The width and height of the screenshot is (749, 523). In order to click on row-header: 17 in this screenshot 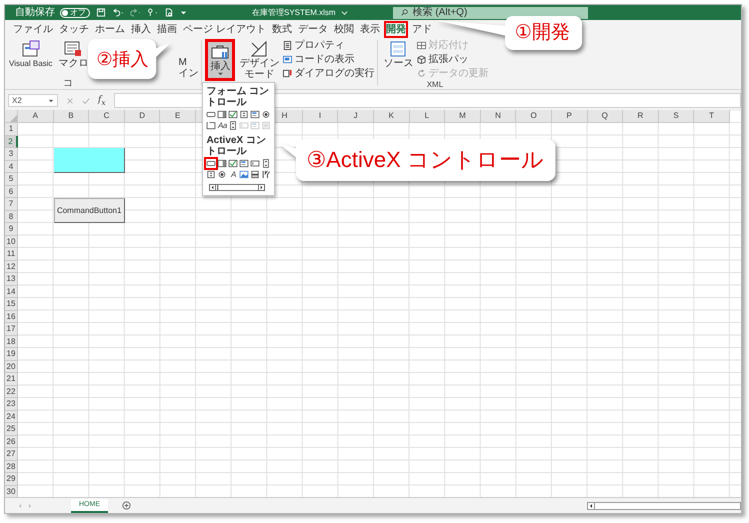, I will do `click(11, 329)`.